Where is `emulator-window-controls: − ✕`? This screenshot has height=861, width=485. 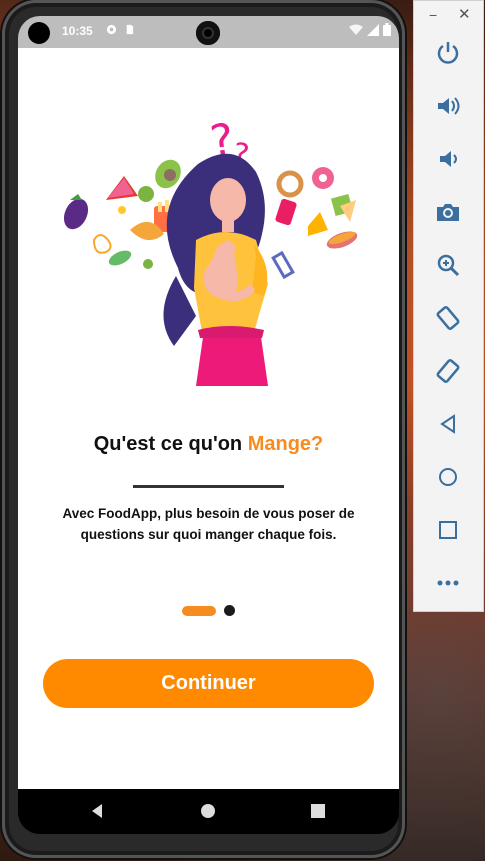 emulator-window-controls: − ✕ is located at coordinates (448, 14).